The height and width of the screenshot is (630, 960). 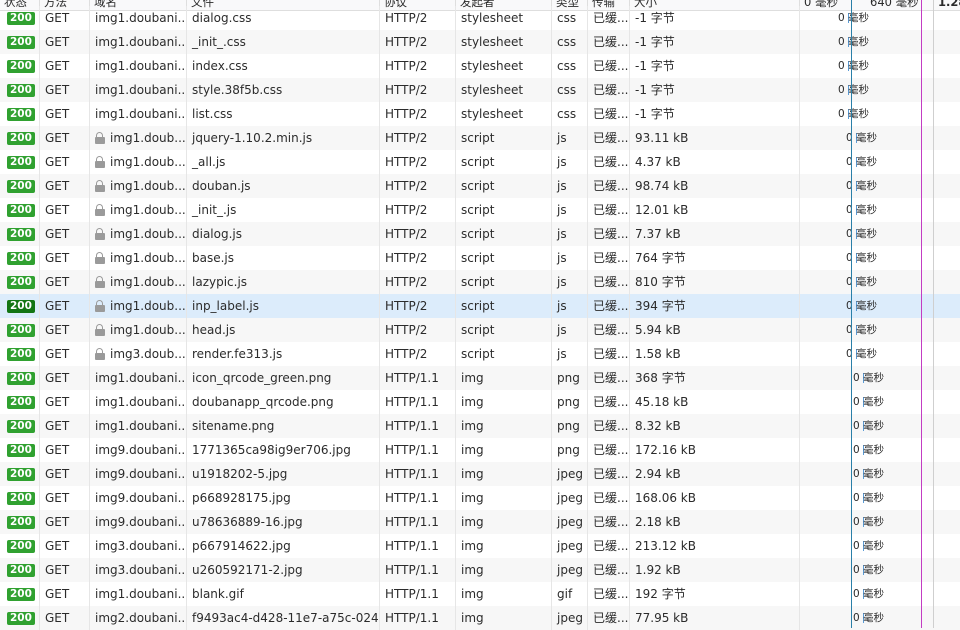 I want to click on size-cell: 2.94 kB, so click(x=715, y=474).